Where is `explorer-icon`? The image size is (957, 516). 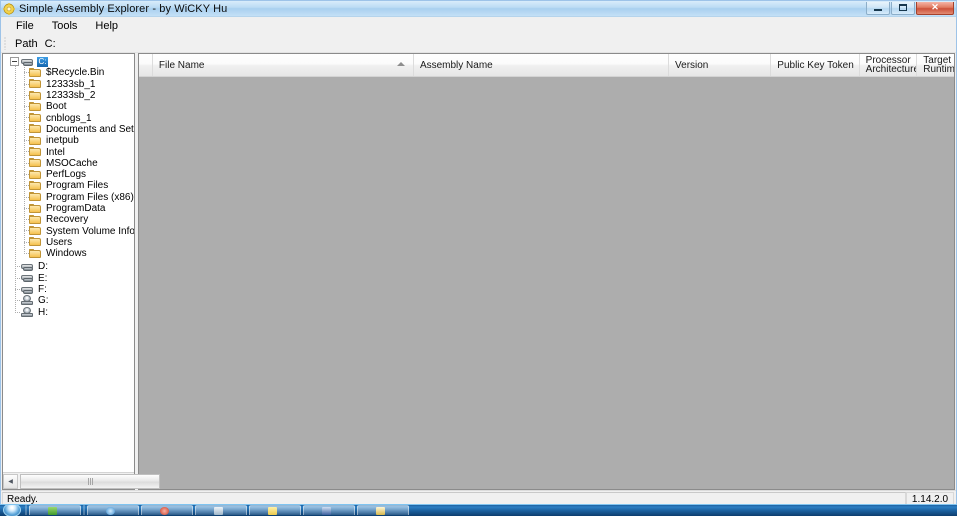 explorer-icon is located at coordinates (52, 511).